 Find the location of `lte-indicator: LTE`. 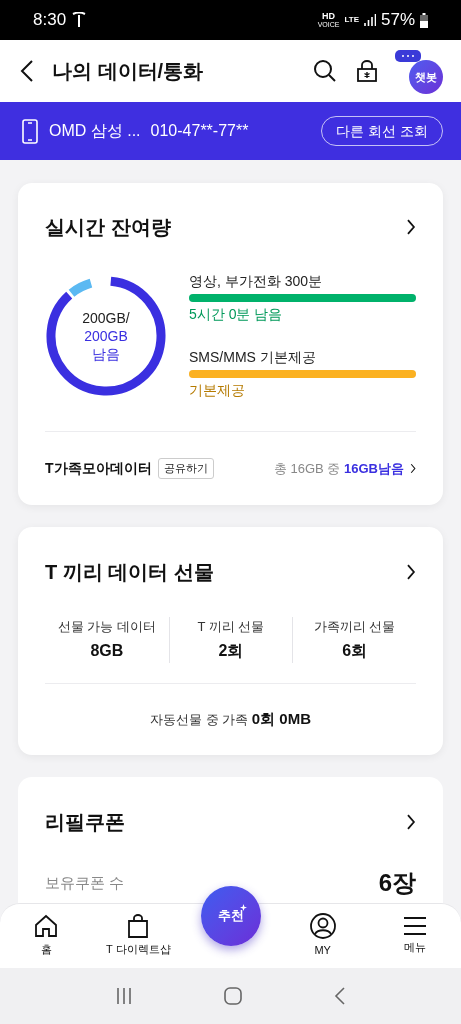

lte-indicator: LTE is located at coordinates (351, 20).